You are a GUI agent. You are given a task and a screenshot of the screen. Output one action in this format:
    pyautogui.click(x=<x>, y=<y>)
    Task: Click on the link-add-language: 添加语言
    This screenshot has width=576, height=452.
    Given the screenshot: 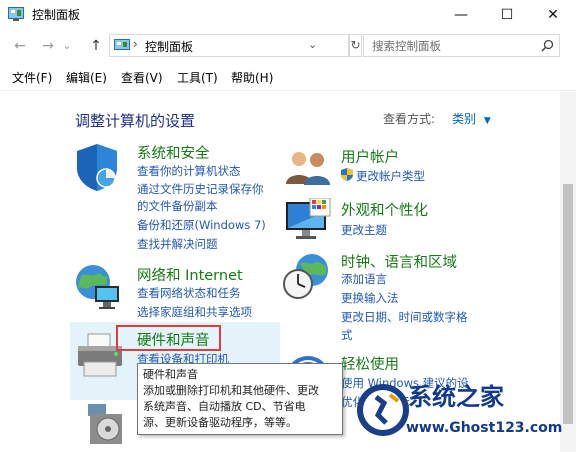 What is the action you would take?
    pyautogui.click(x=364, y=279)
    